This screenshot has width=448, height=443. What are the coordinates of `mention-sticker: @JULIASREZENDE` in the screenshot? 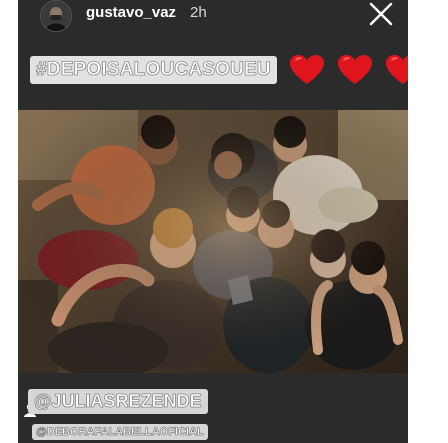 It's located at (118, 401).